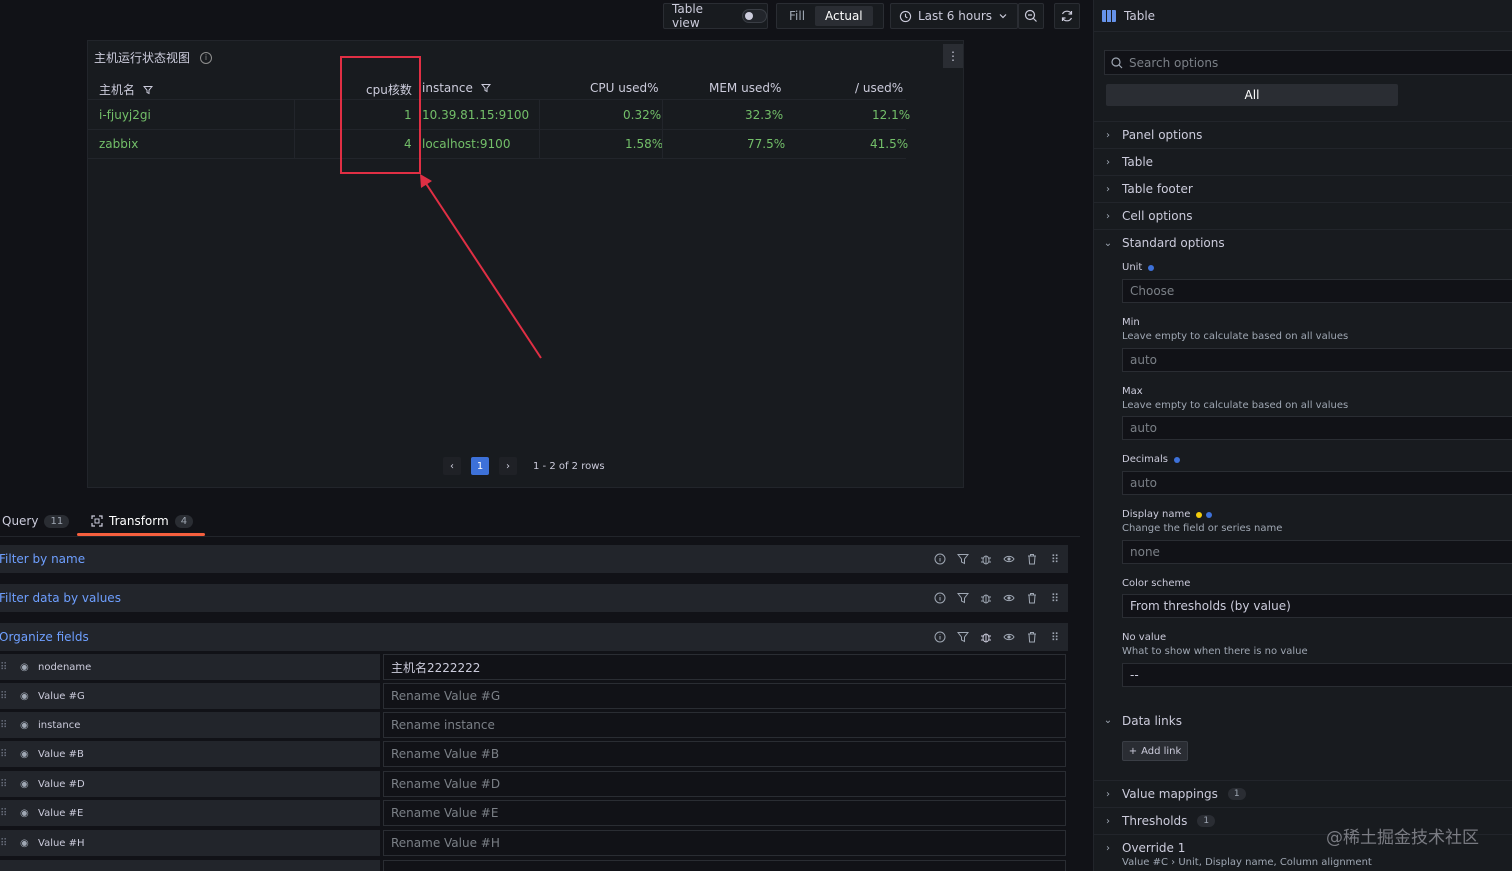  What do you see at coordinates (1317, 291) in the screenshot?
I see `unit-select: Choose` at bounding box center [1317, 291].